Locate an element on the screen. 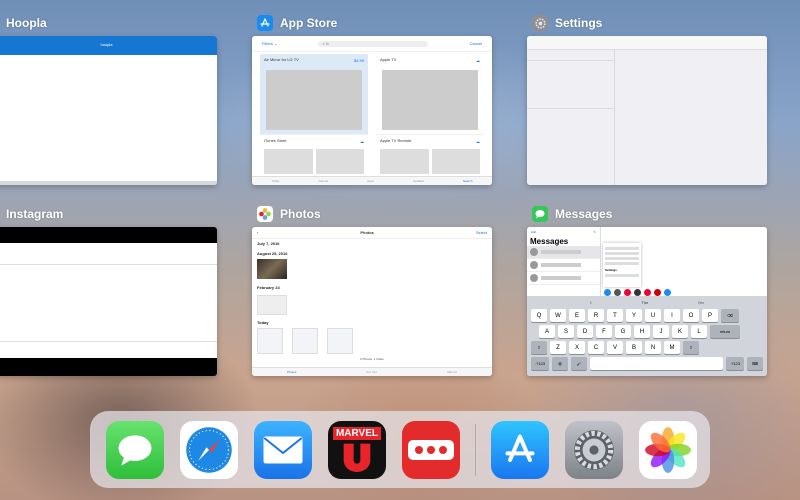  settings-gear-icon is located at coordinates (594, 449).